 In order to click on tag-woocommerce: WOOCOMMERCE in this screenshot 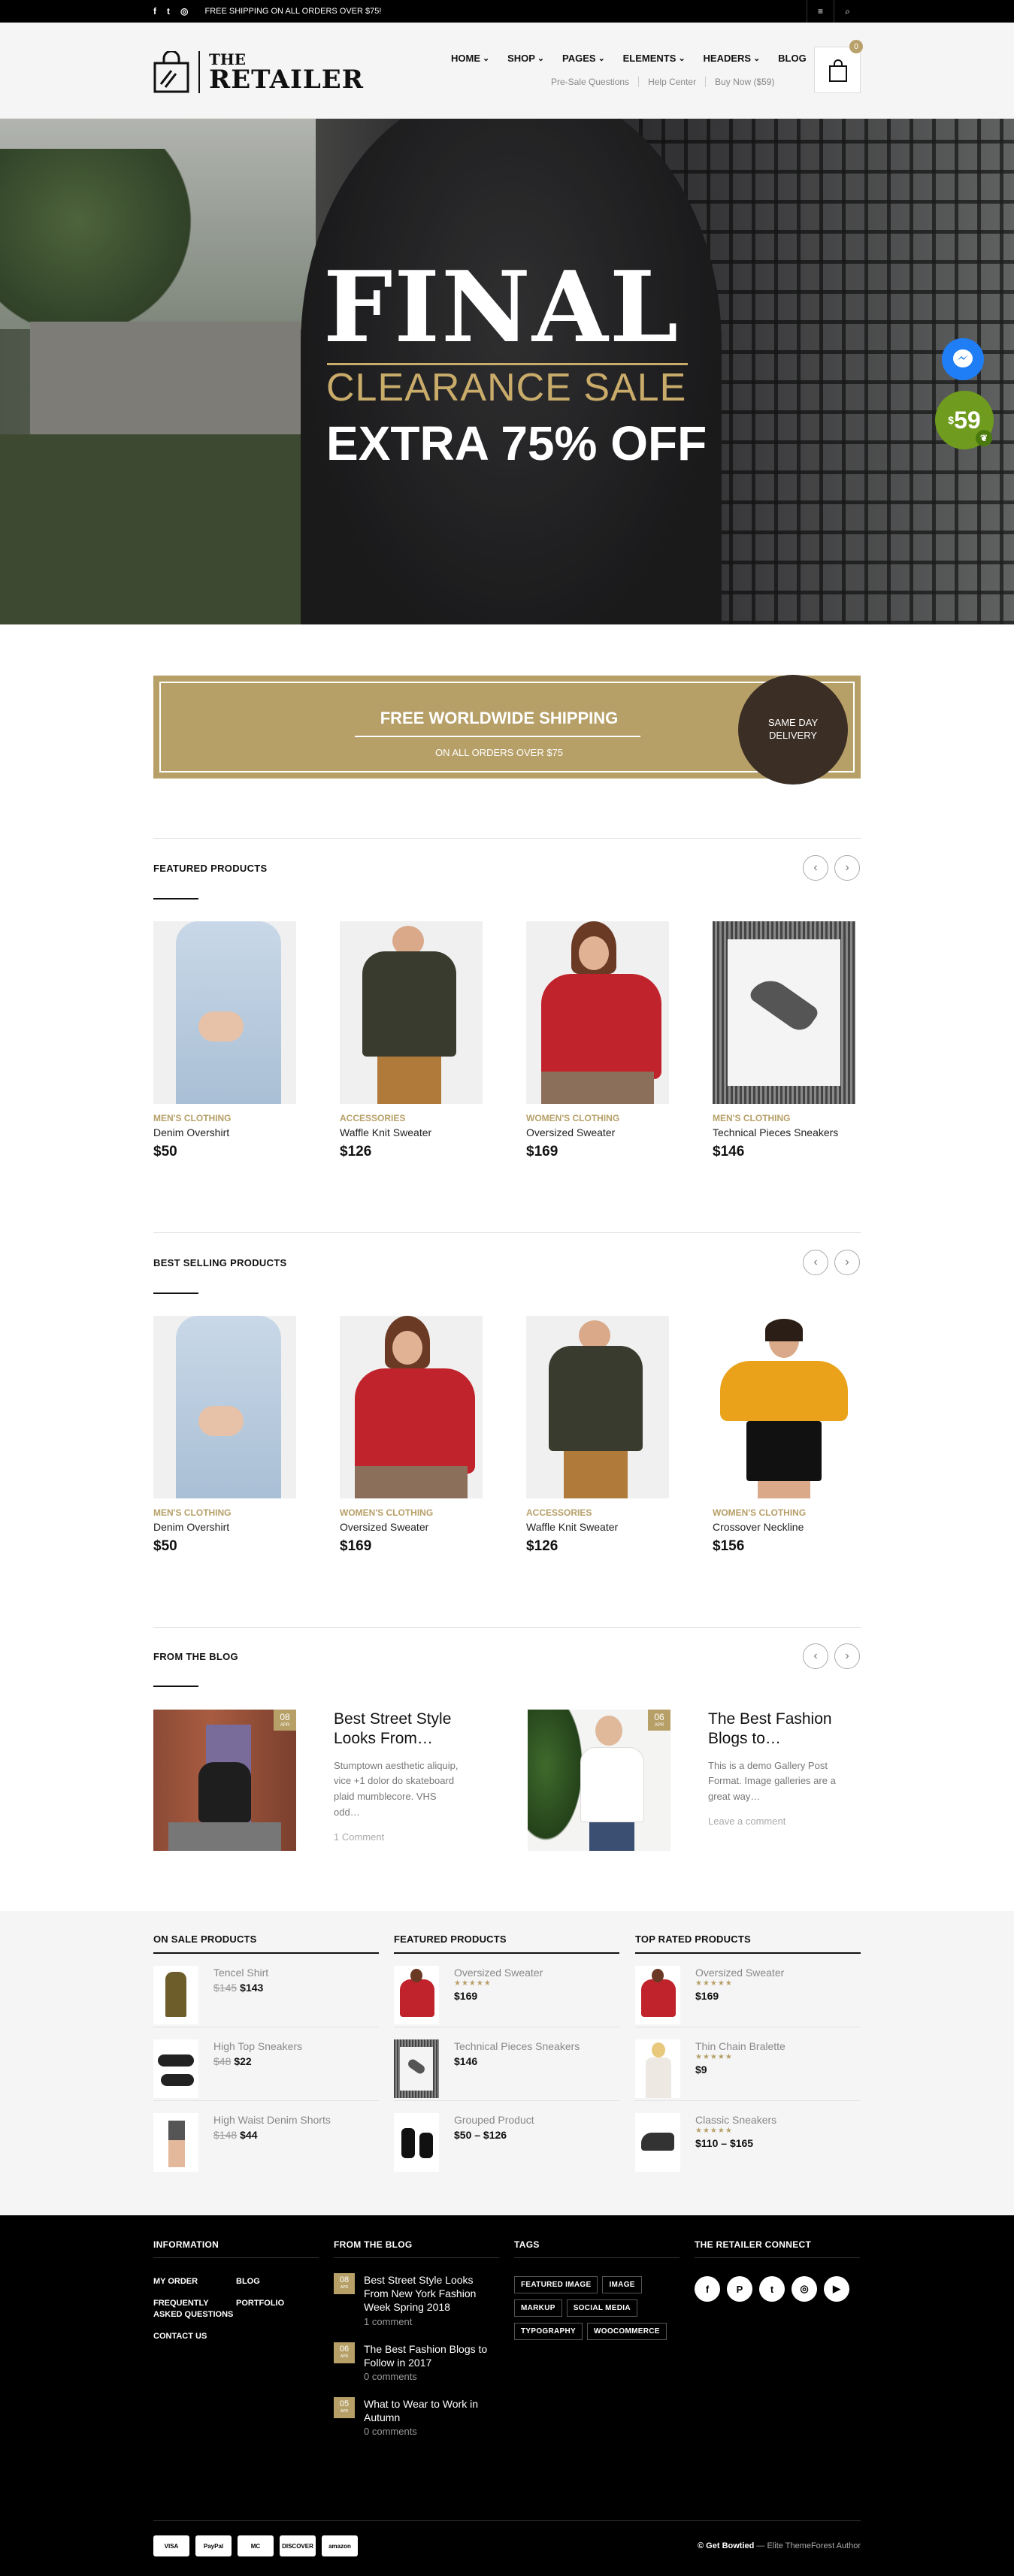, I will do `click(627, 2331)`.